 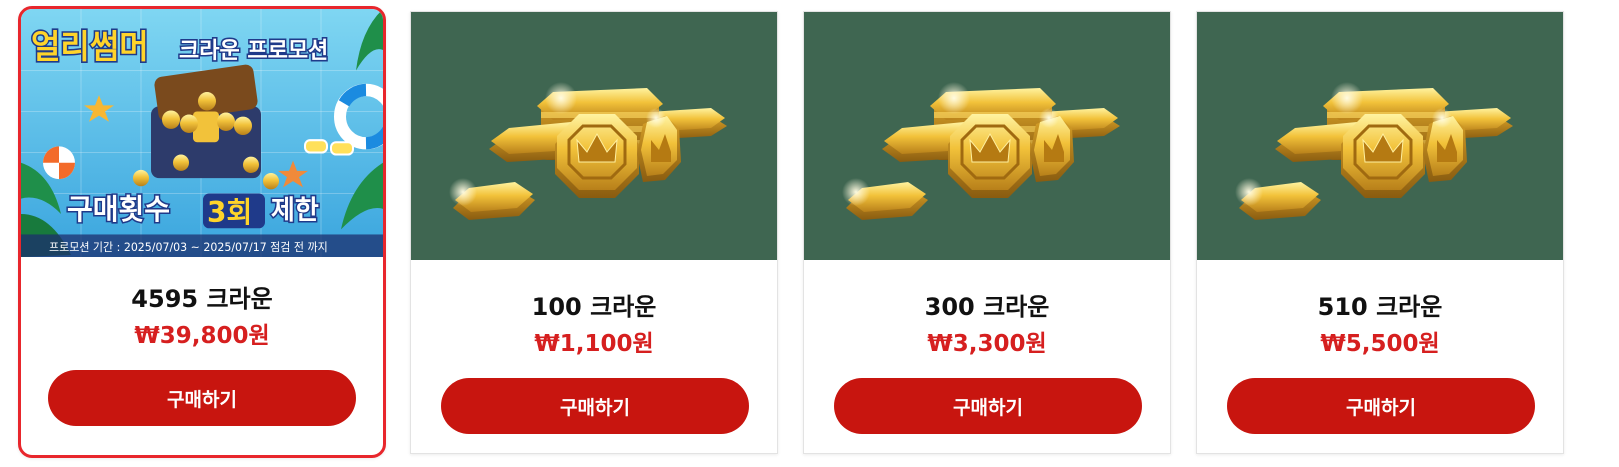 What do you see at coordinates (1380, 307) in the screenshot?
I see `product-name: 510 크라운` at bounding box center [1380, 307].